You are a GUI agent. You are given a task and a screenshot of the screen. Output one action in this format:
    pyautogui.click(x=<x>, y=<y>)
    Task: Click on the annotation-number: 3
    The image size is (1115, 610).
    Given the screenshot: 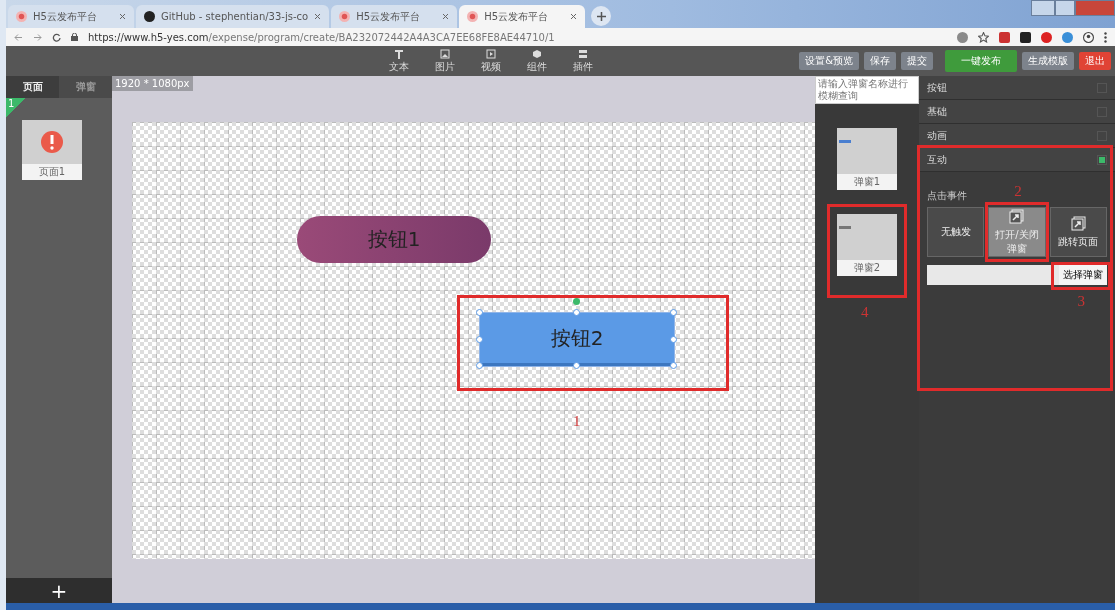 What is the action you would take?
    pyautogui.click(x=1081, y=301)
    